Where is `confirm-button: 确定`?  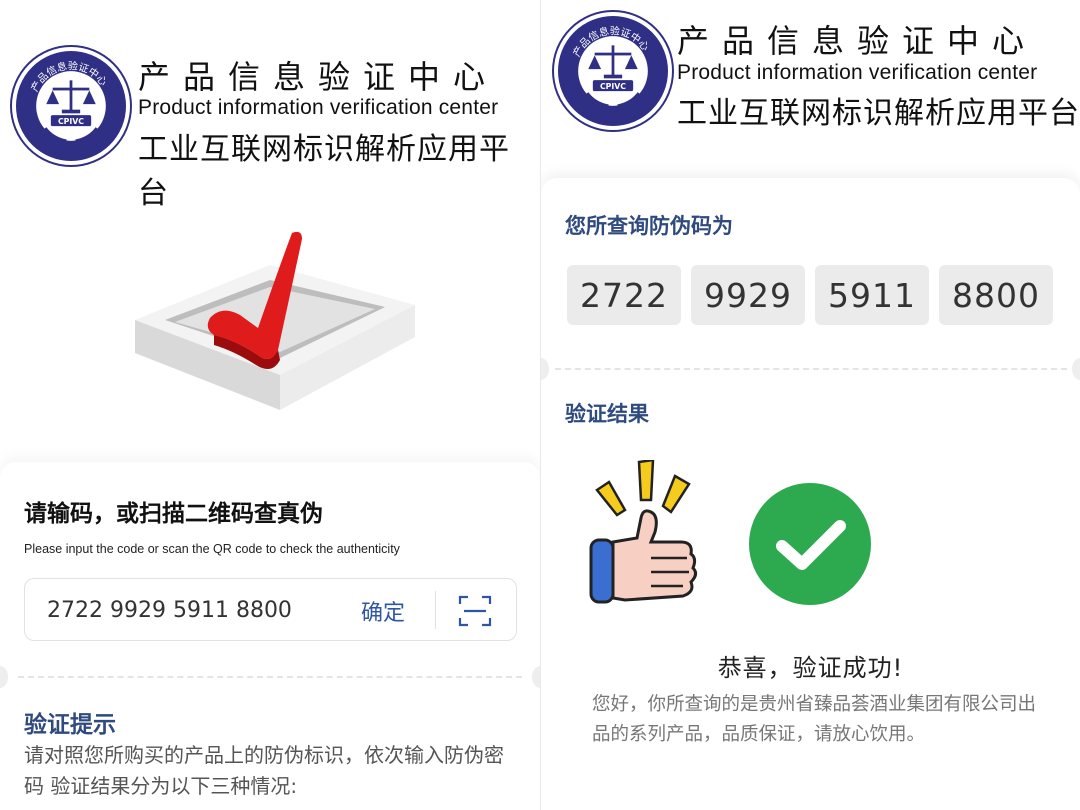
confirm-button: 确定 is located at coordinates (383, 611).